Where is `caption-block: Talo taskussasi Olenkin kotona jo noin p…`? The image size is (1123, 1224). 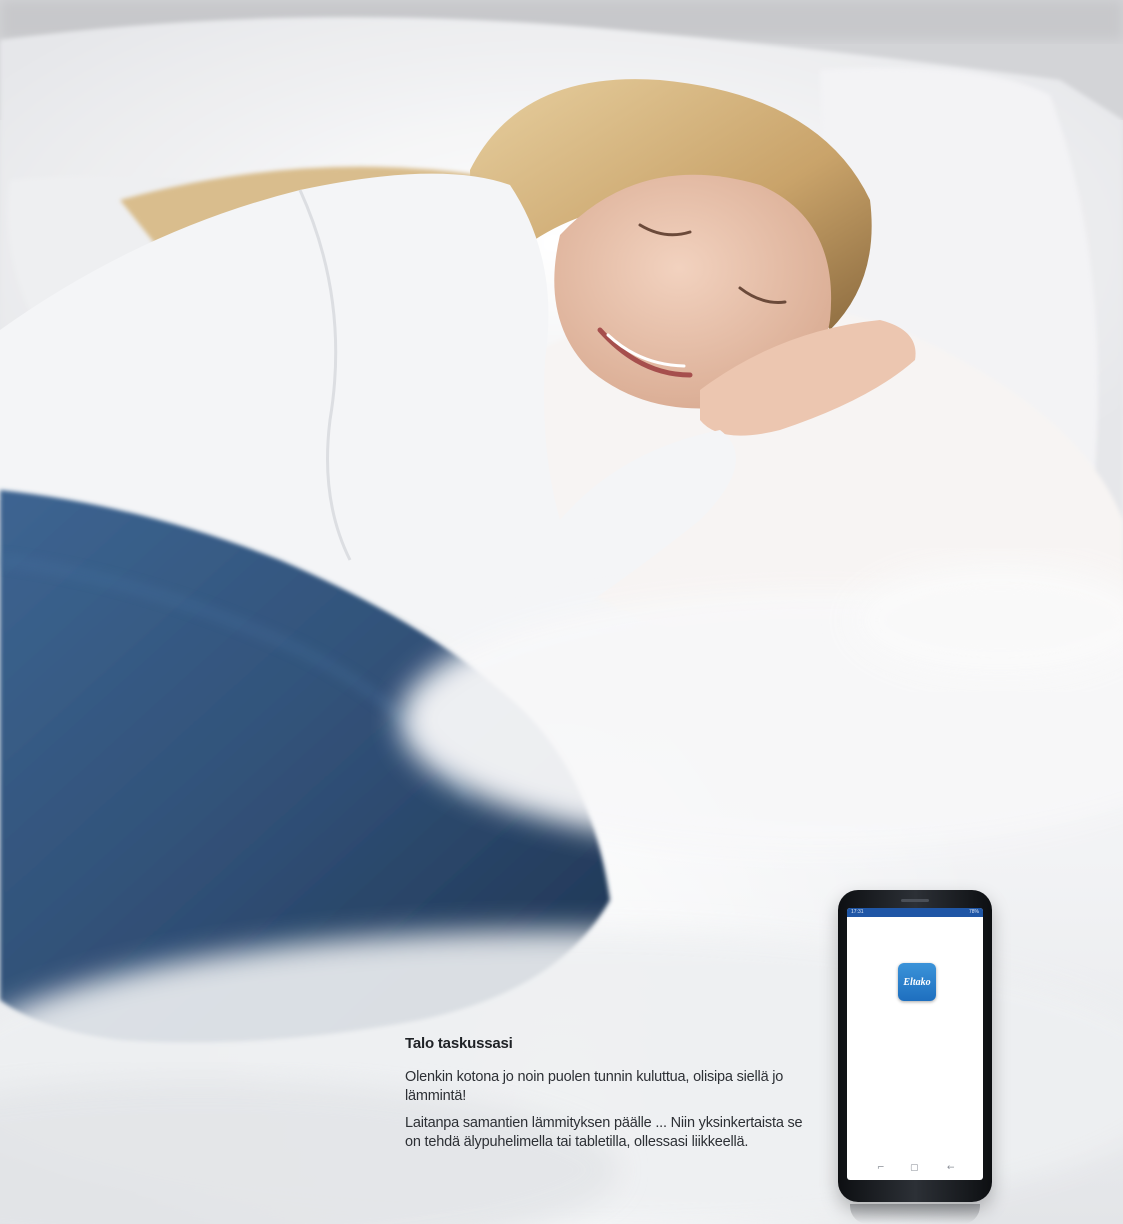
caption-block: Talo taskussasi Olenkin kotona jo noin p… is located at coordinates (605, 1097).